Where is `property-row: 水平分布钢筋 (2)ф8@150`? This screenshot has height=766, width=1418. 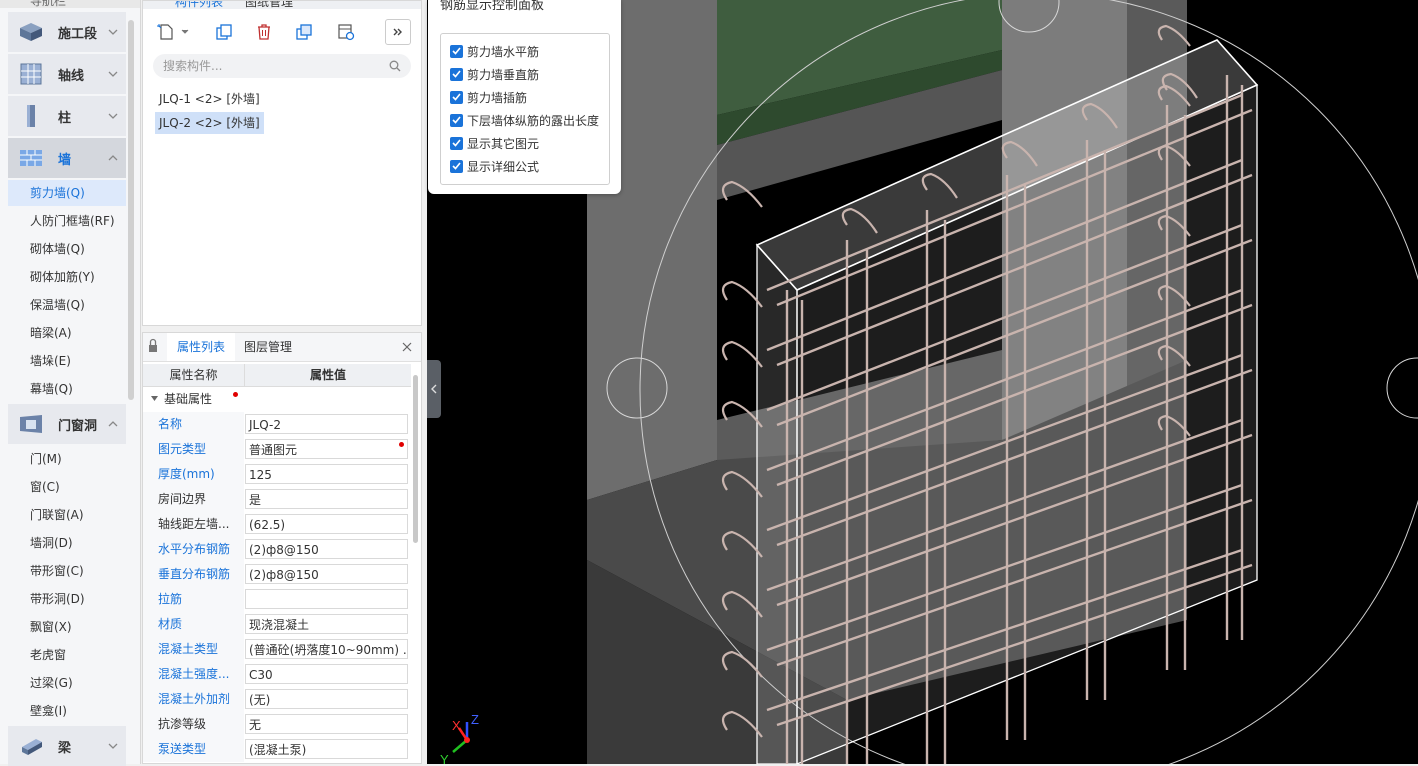 property-row: 水平分布钢筋 (2)ф8@150 is located at coordinates (277, 549).